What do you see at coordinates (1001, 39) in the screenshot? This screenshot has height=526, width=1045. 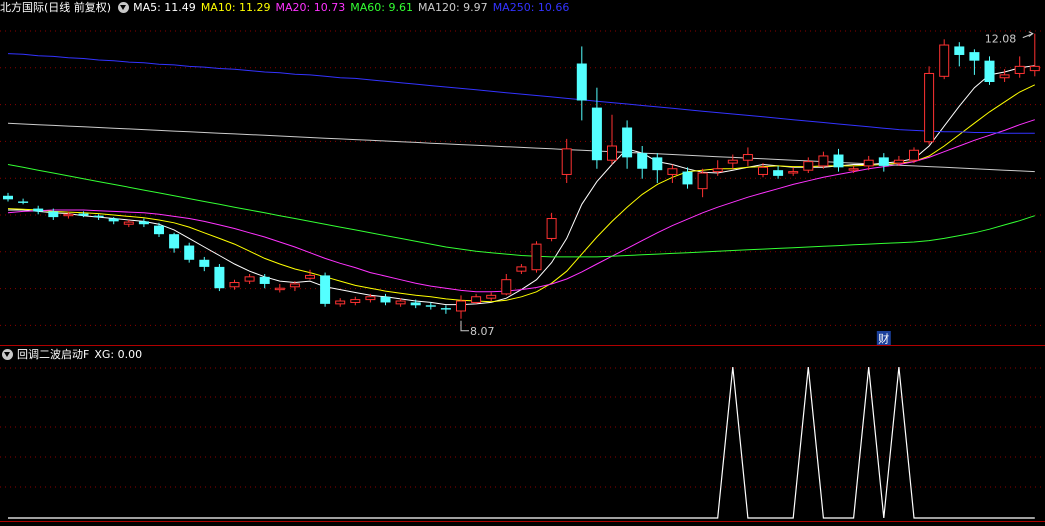 I see `high-label: 12.08` at bounding box center [1001, 39].